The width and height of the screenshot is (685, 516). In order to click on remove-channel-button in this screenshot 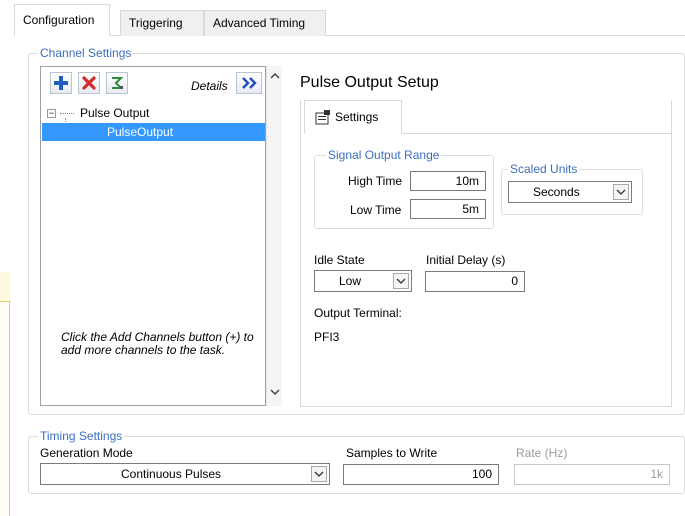, I will do `click(89, 83)`.